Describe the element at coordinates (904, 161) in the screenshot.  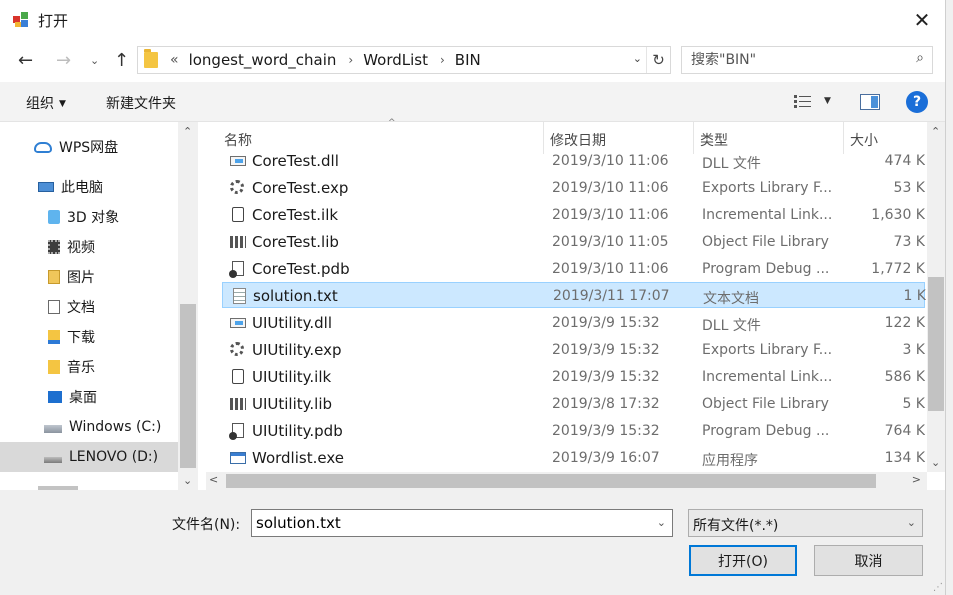
I see `file-size: 474 K` at that location.